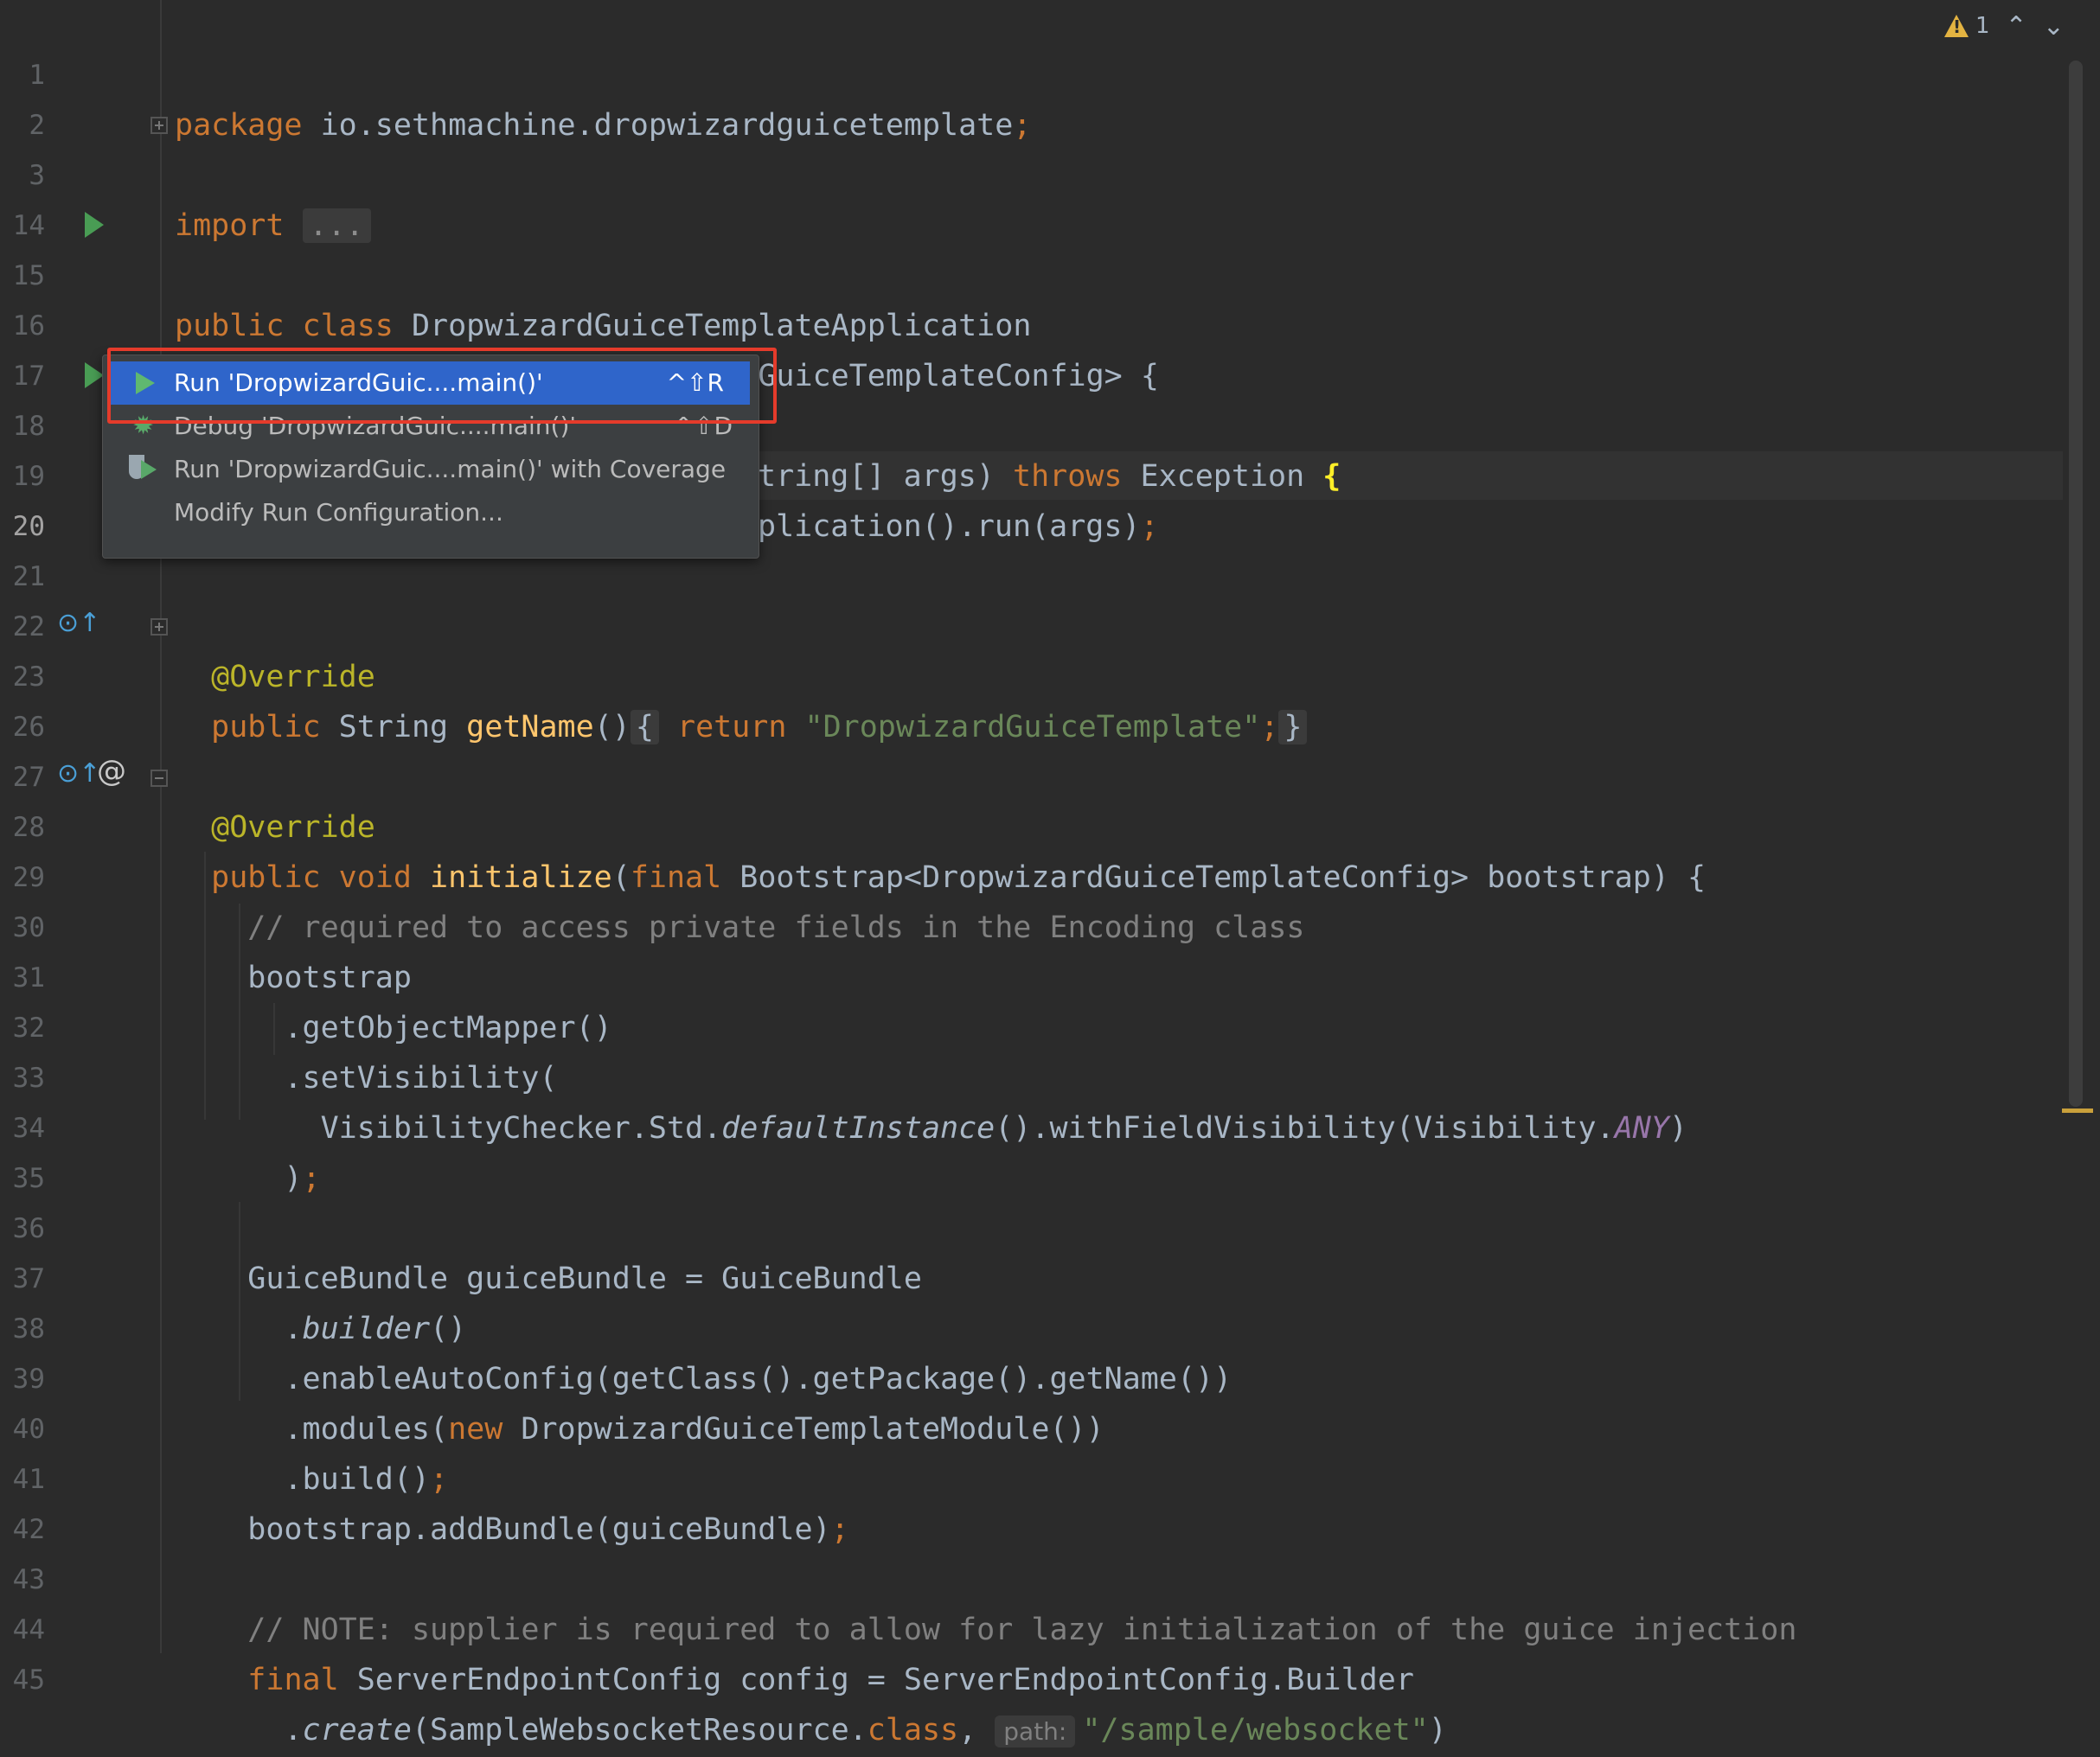 Image resolution: width=2100 pixels, height=1757 pixels. I want to click on chevron-down-icon: ⌄, so click(2054, 26).